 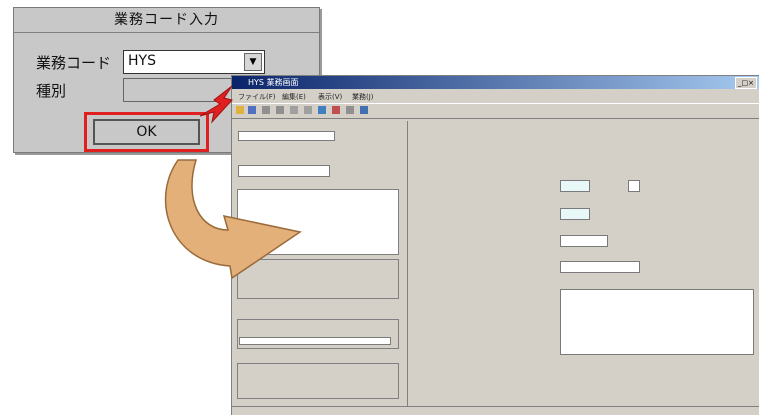 What do you see at coordinates (216, 104) in the screenshot?
I see `red-arrow-icon` at bounding box center [216, 104].